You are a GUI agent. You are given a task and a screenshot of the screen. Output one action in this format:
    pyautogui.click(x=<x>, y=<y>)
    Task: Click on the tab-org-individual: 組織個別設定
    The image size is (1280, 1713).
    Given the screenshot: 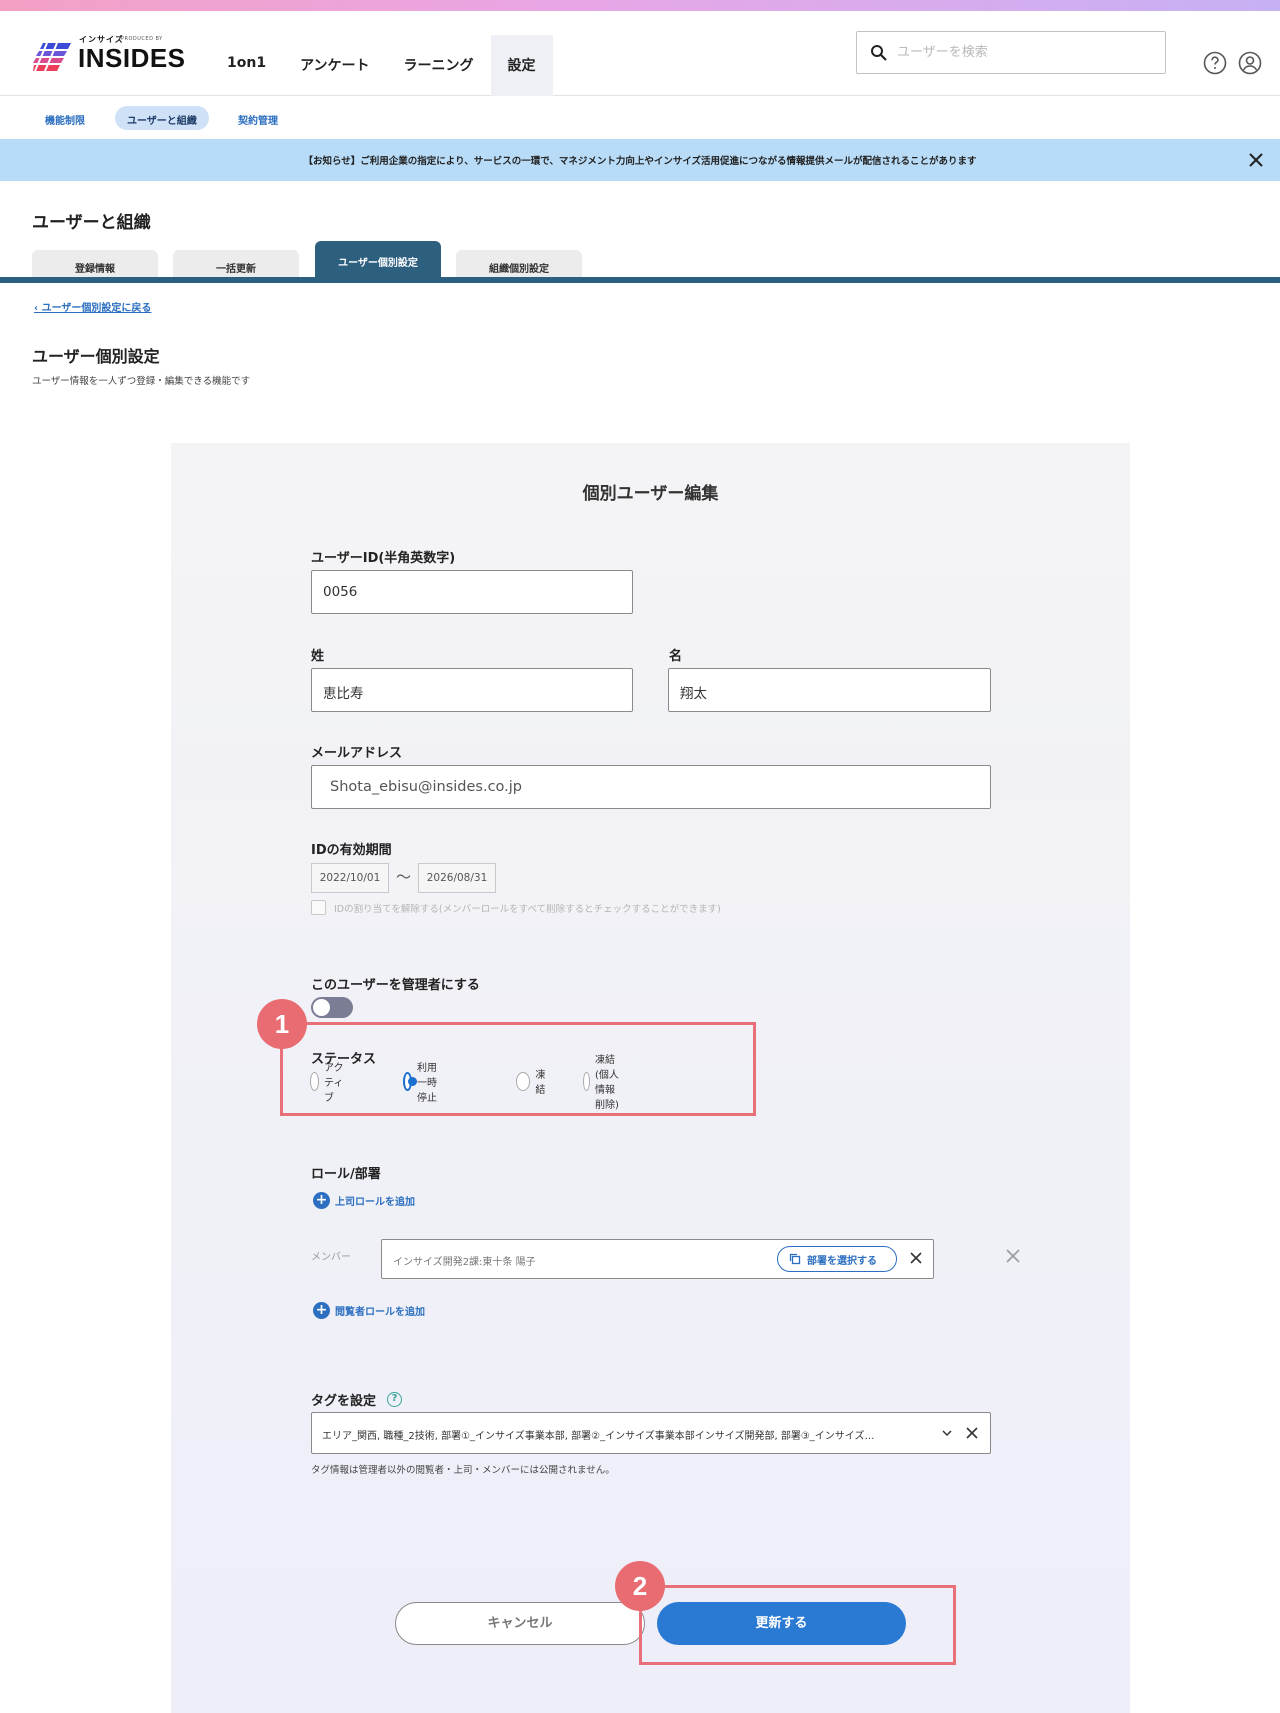 What is the action you would take?
    pyautogui.click(x=519, y=264)
    